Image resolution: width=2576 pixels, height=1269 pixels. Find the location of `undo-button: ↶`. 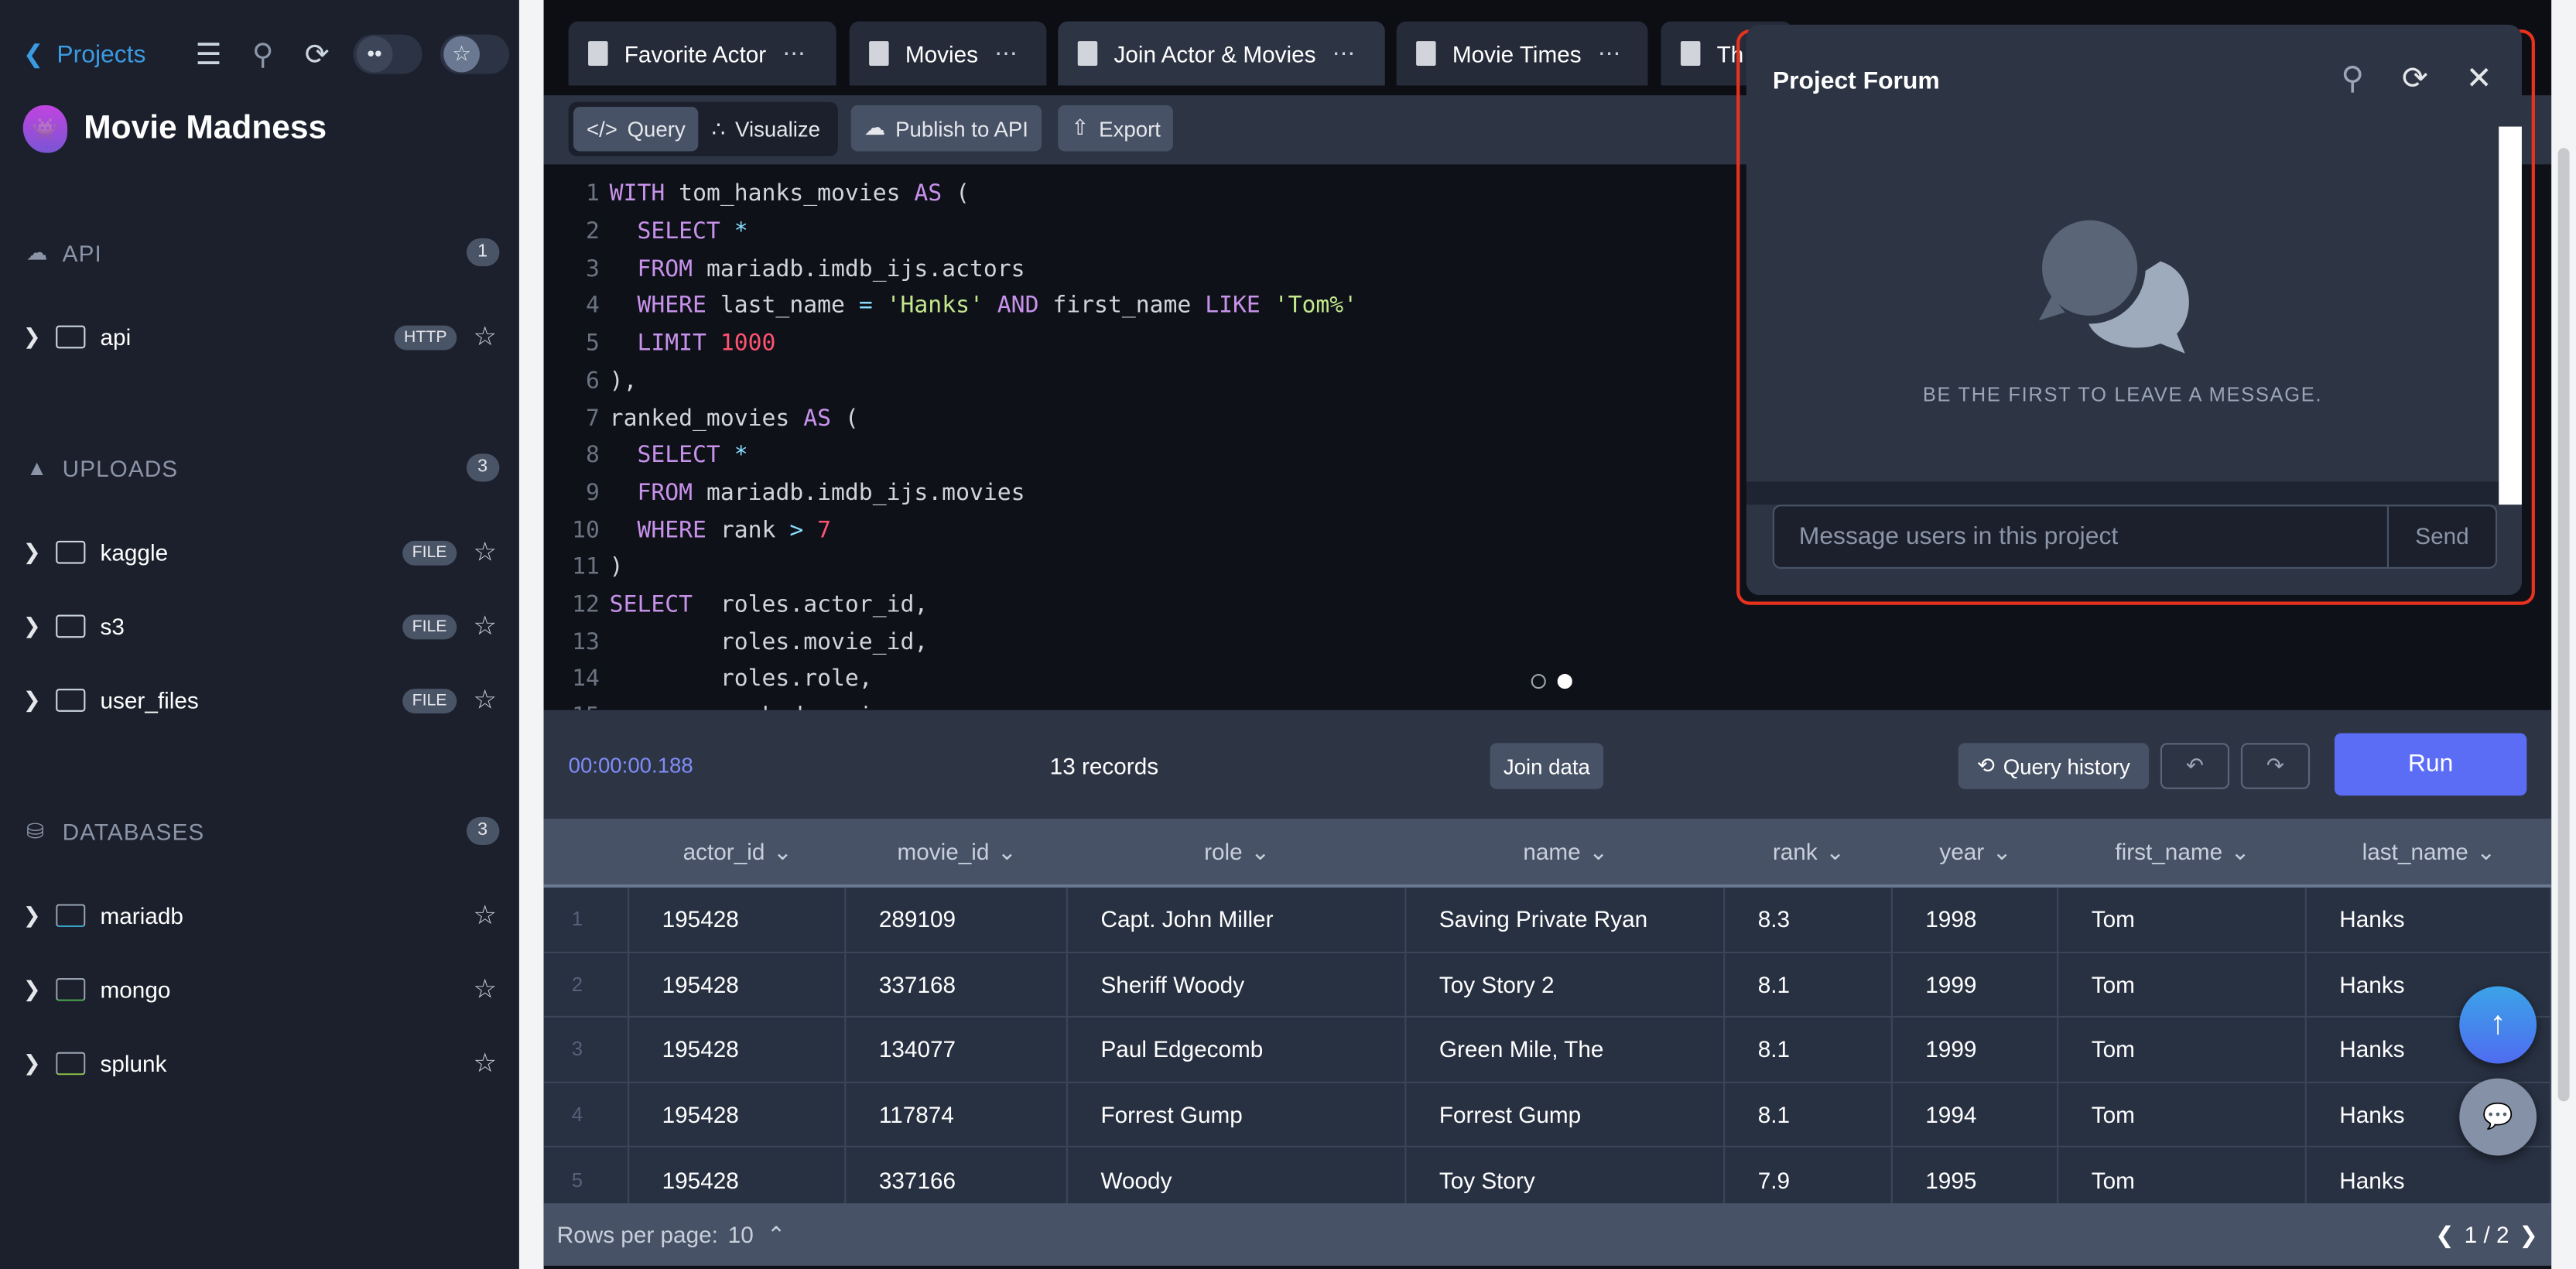

undo-button: ↶ is located at coordinates (2195, 766).